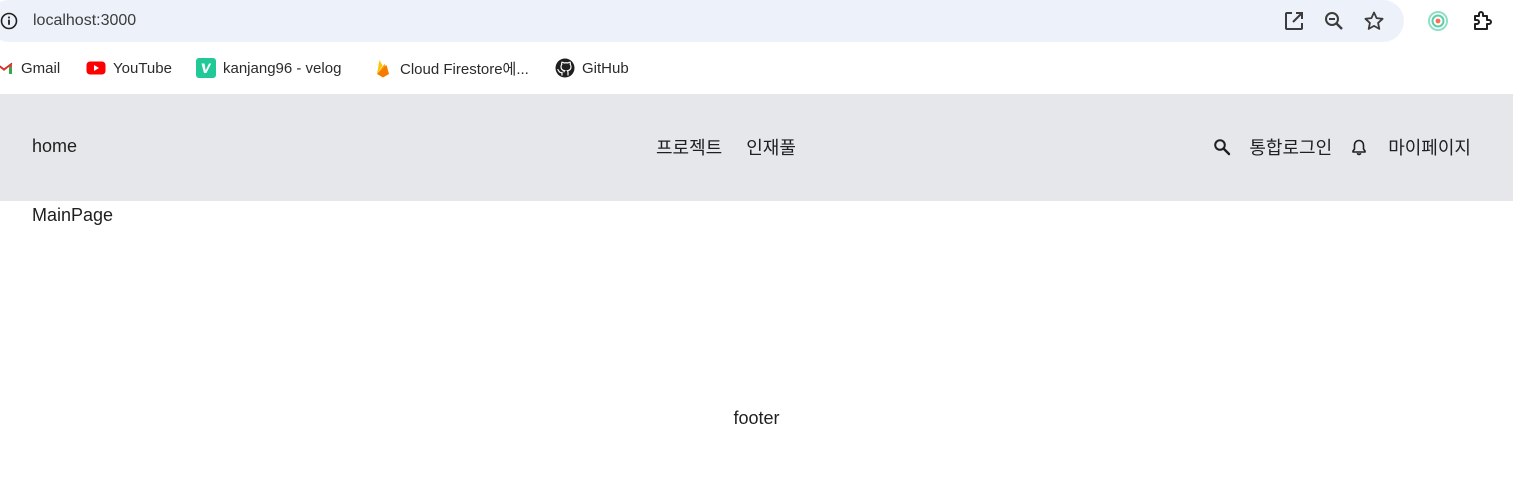 Image resolution: width=1513 pixels, height=477 pixels. Describe the element at coordinates (1290, 147) in the screenshot. I see `login-link: 통합로그인` at that location.